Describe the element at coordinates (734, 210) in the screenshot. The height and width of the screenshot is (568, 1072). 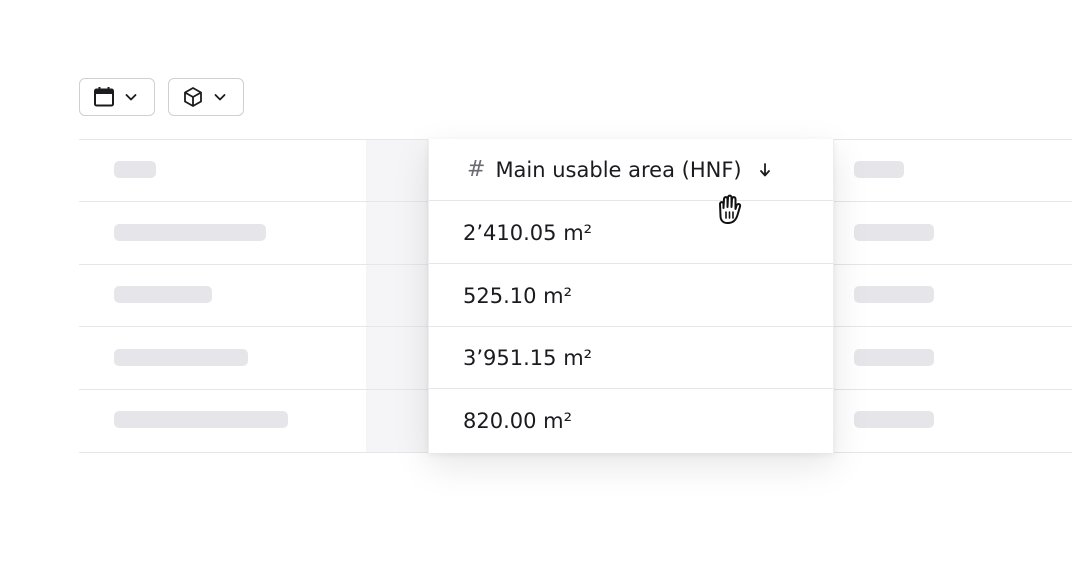
I see `grab-cursor-icon` at that location.